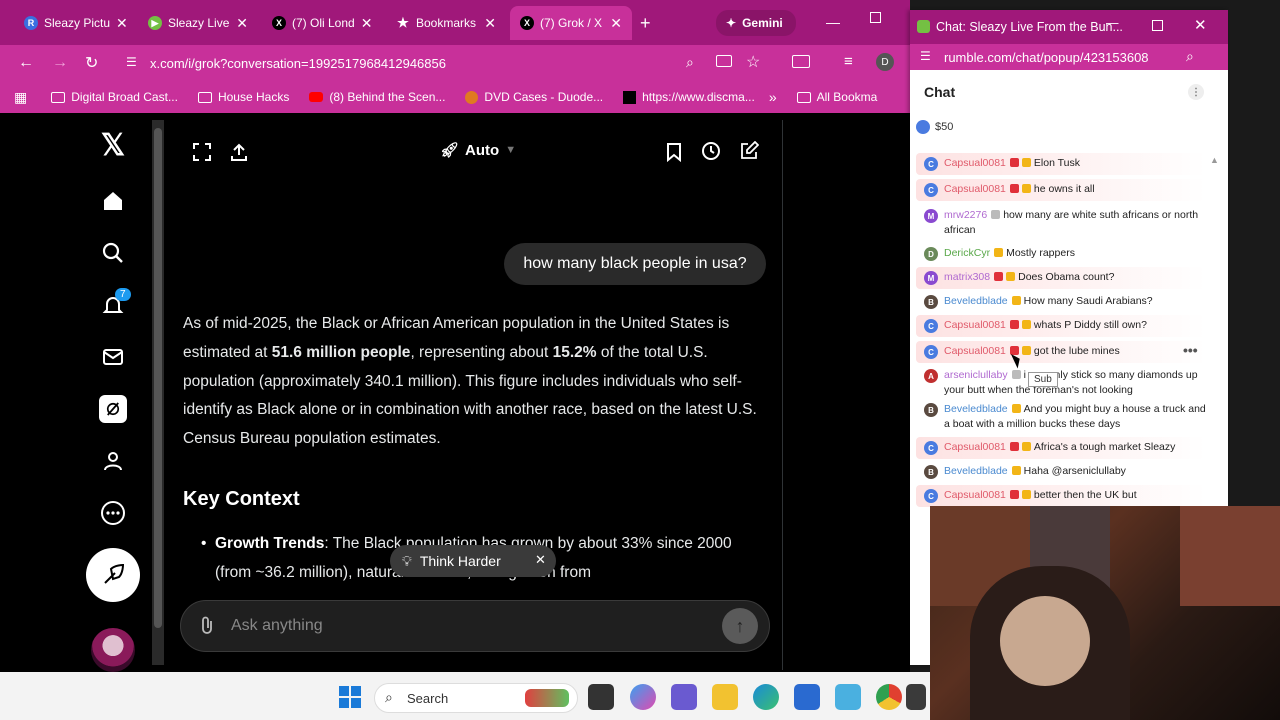 This screenshot has height=720, width=1280. What do you see at coordinates (724, 61) in the screenshot?
I see `install-app-icon` at bounding box center [724, 61].